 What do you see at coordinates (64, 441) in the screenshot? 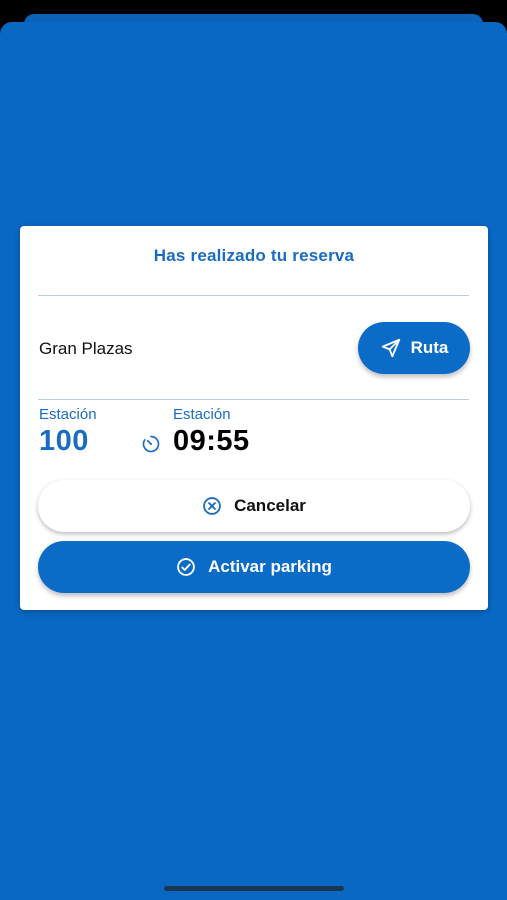
I see `station-value: 100` at bounding box center [64, 441].